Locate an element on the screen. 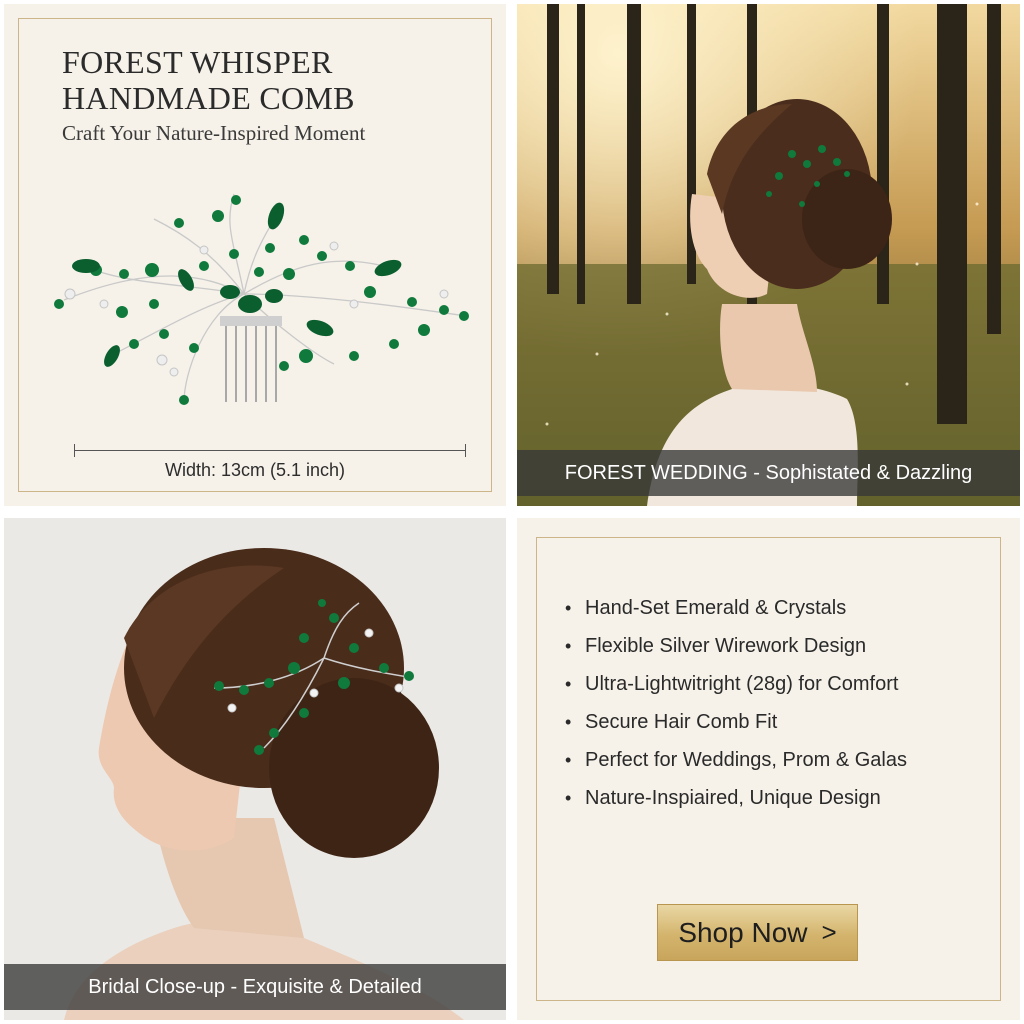  feature-item: • Hand-Set Emerald & Crystals is located at coordinates (736, 612).